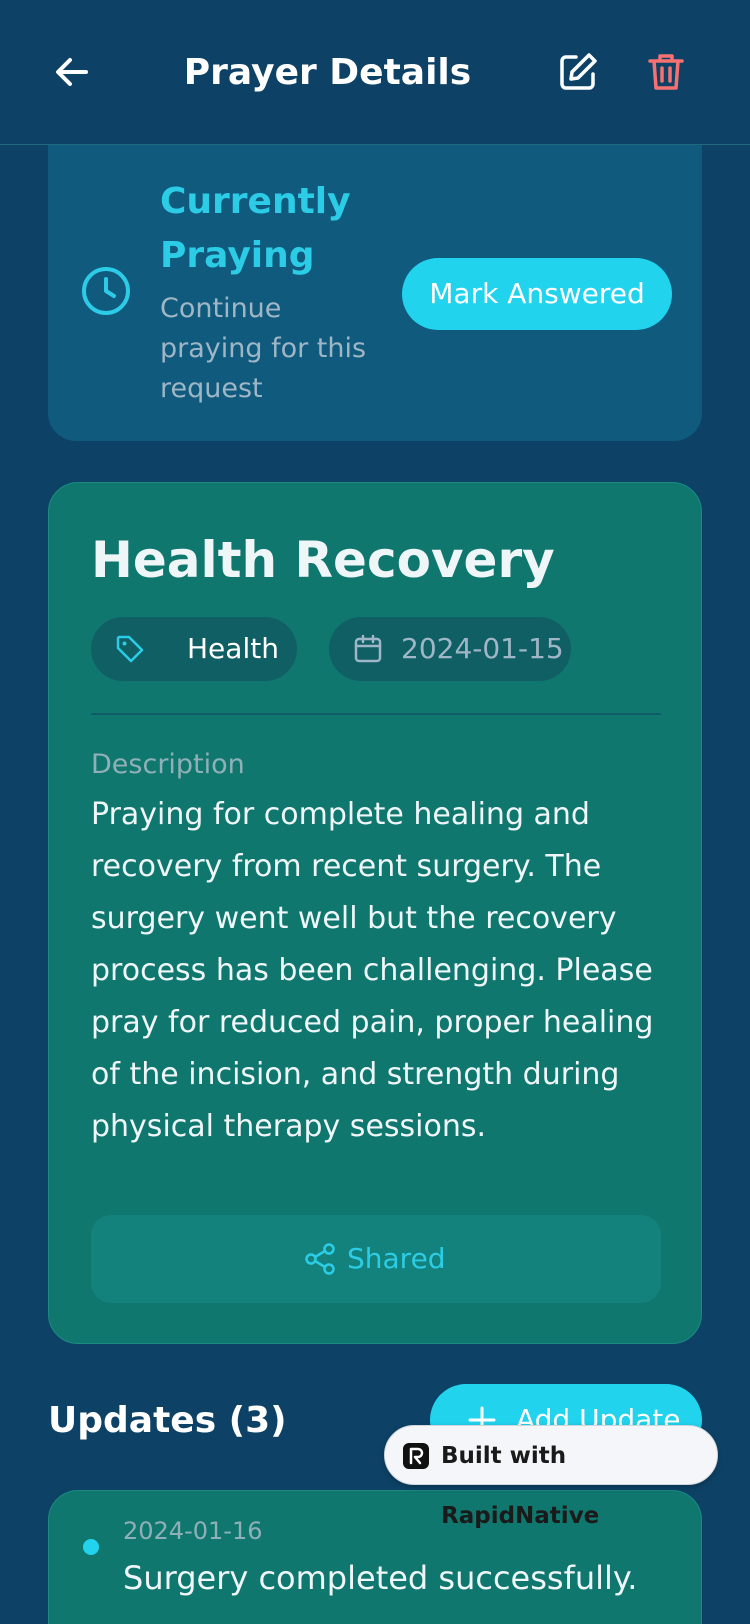 This screenshot has width=750, height=1624. What do you see at coordinates (520, 1486) in the screenshot?
I see `badge-label: Built with RapidNative` at bounding box center [520, 1486].